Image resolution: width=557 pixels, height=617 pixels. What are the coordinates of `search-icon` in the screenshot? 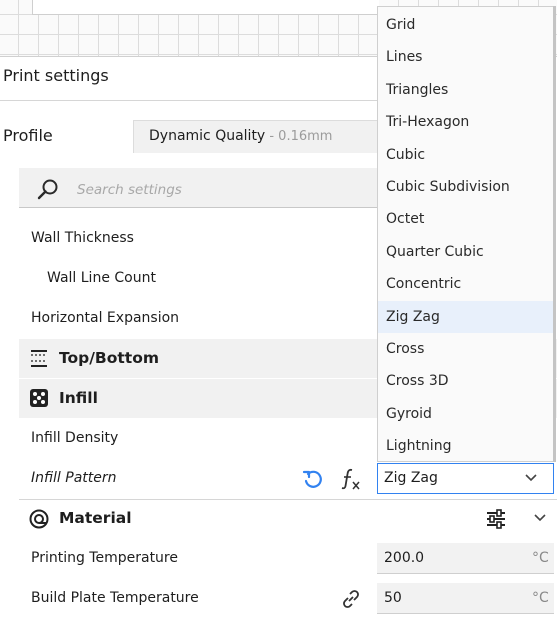 It's located at (47, 189).